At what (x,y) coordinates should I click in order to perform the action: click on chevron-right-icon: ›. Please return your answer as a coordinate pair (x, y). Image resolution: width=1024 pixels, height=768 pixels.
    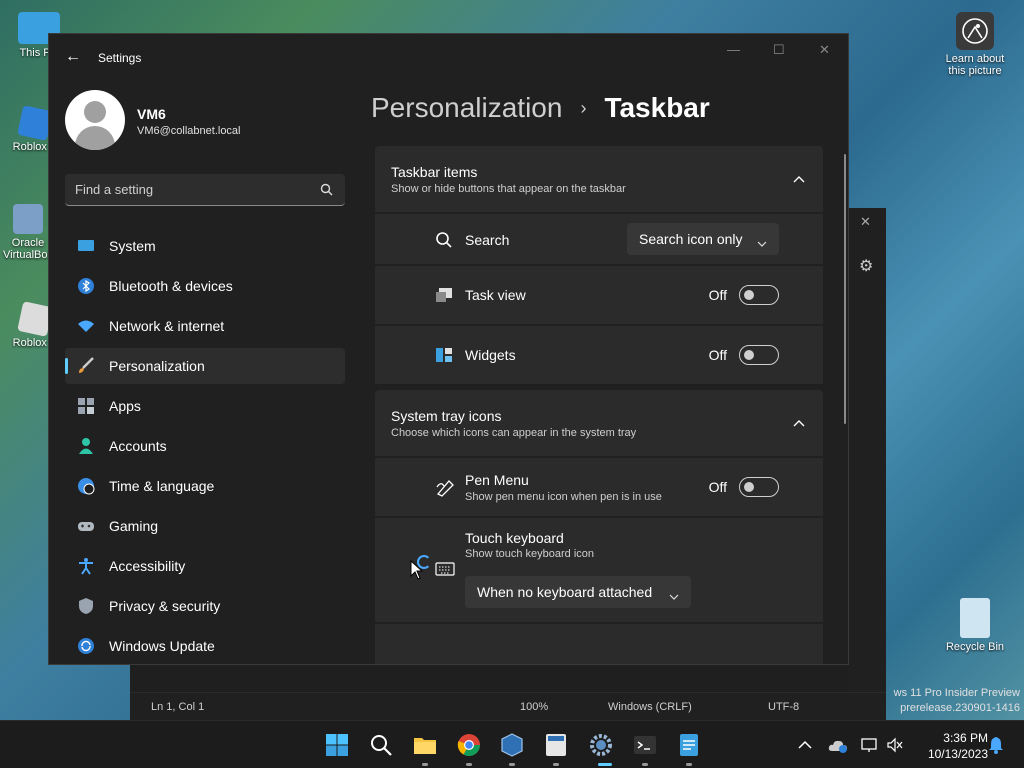
    Looking at the image, I should click on (583, 107).